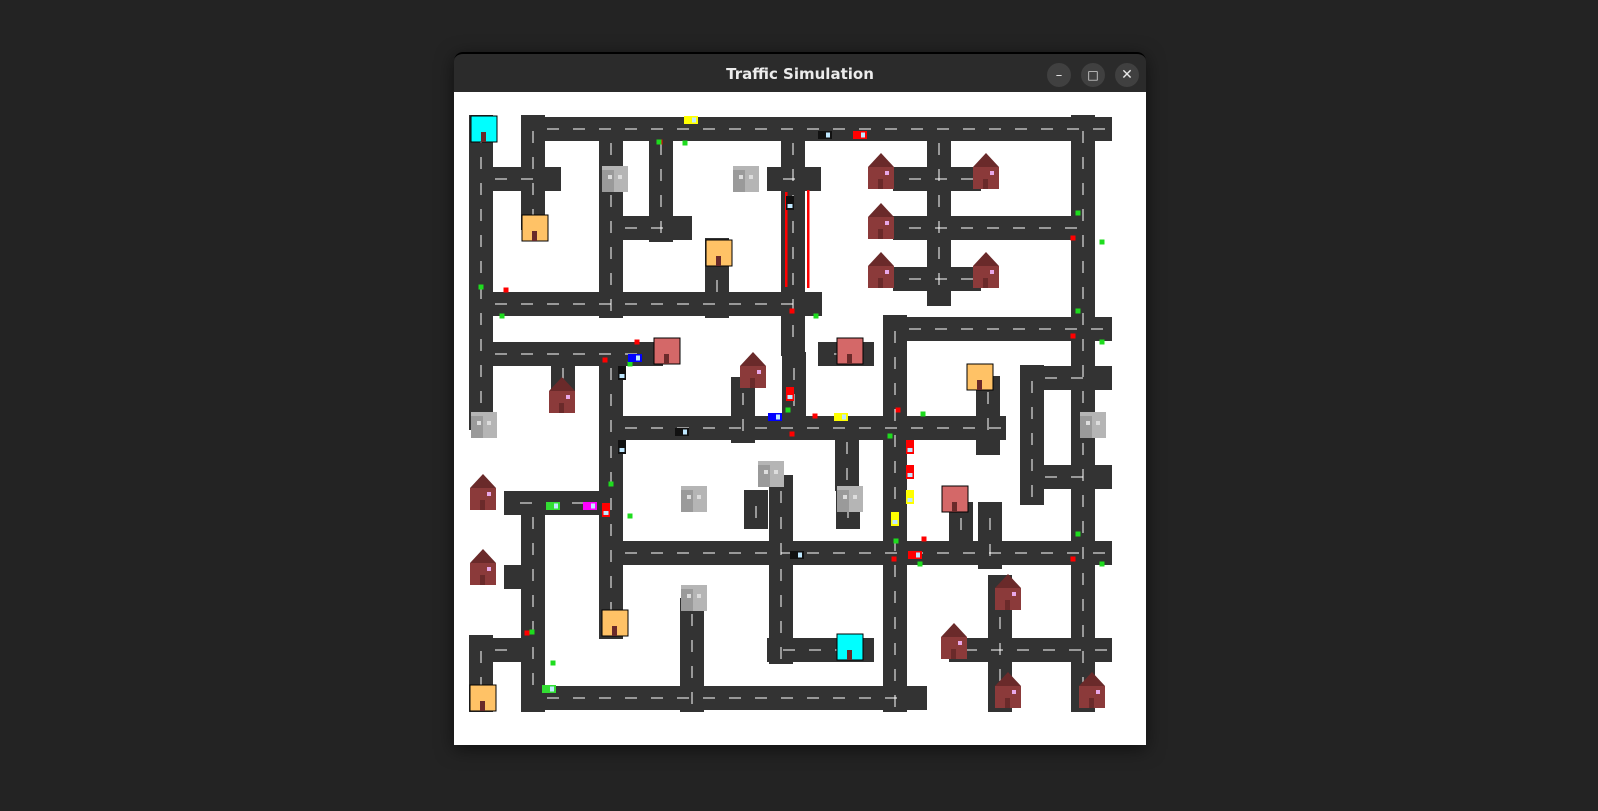  What do you see at coordinates (808, 239) in the screenshot?
I see `road-barrier` at bounding box center [808, 239].